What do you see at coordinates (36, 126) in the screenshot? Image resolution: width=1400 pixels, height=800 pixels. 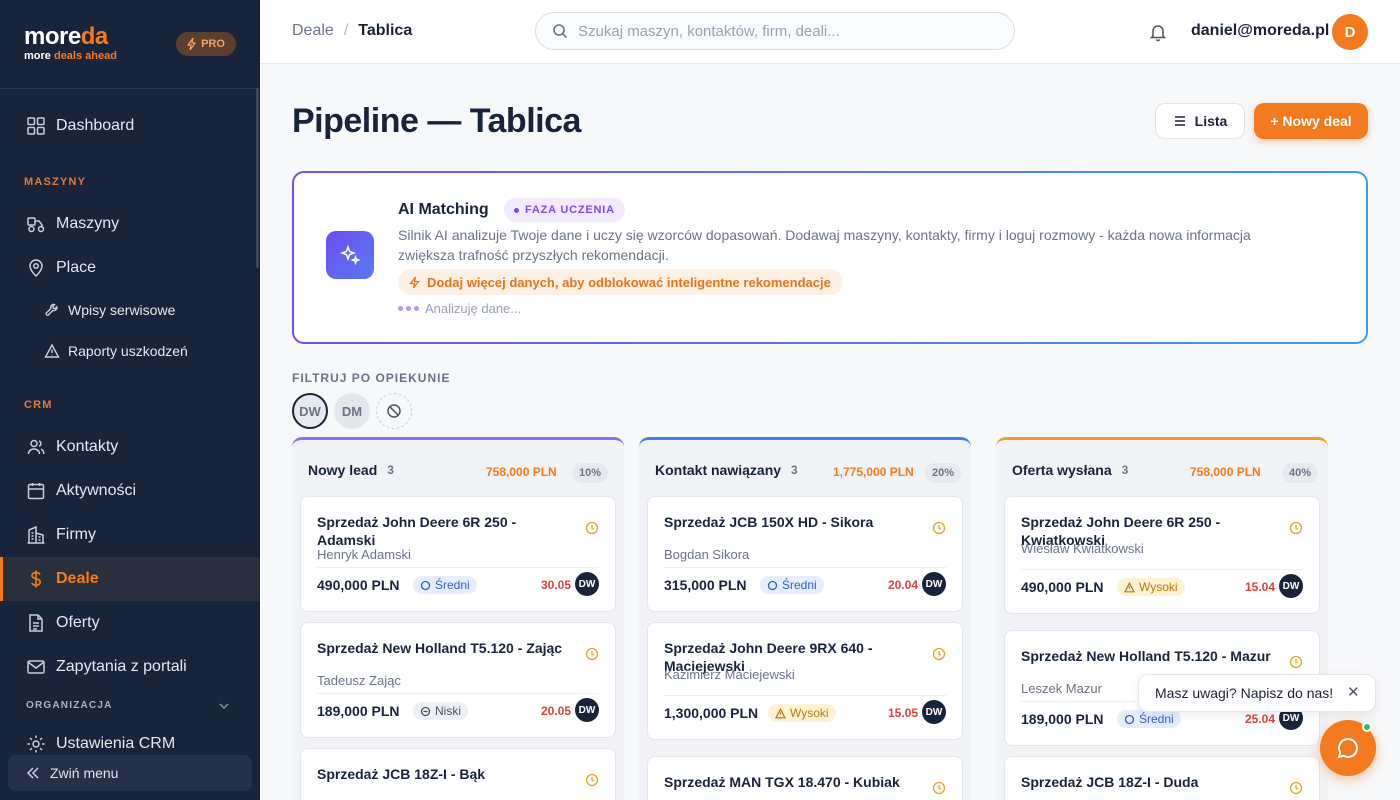 I see `grid-icon` at bounding box center [36, 126].